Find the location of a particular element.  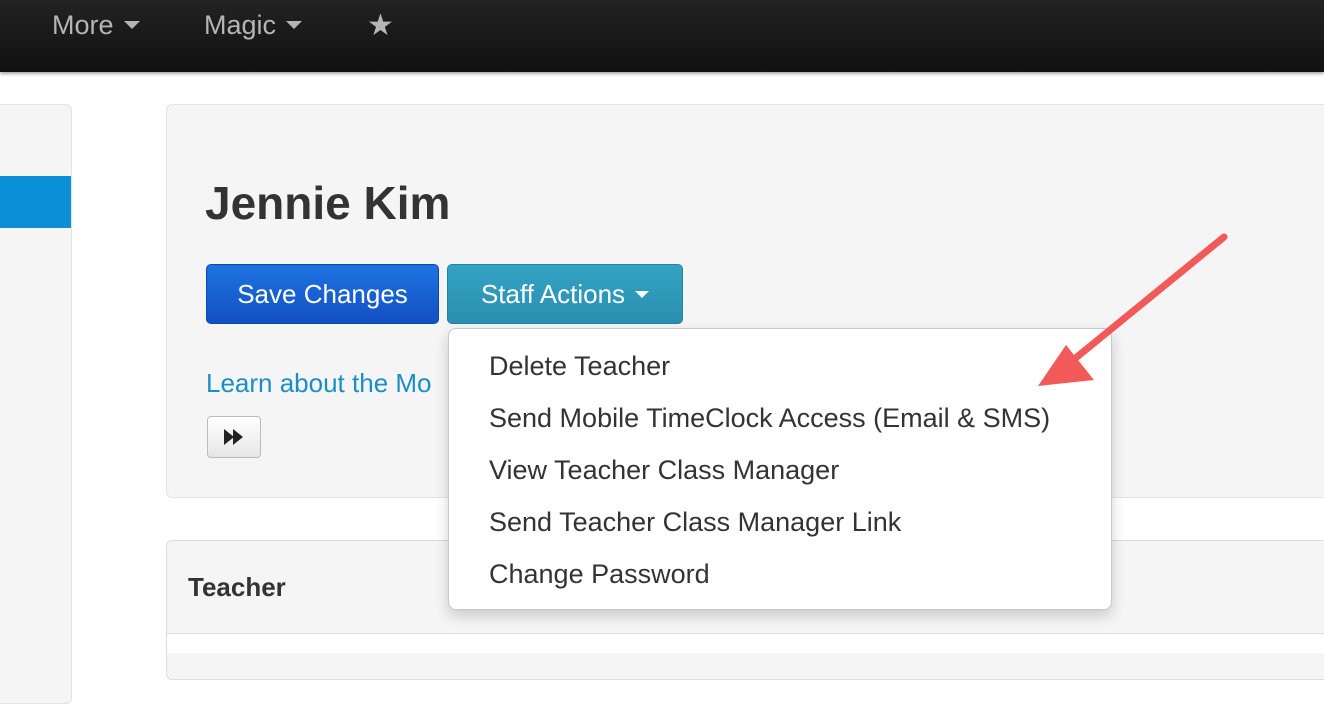

teacher-section-heading: Teacher is located at coordinates (237, 587).